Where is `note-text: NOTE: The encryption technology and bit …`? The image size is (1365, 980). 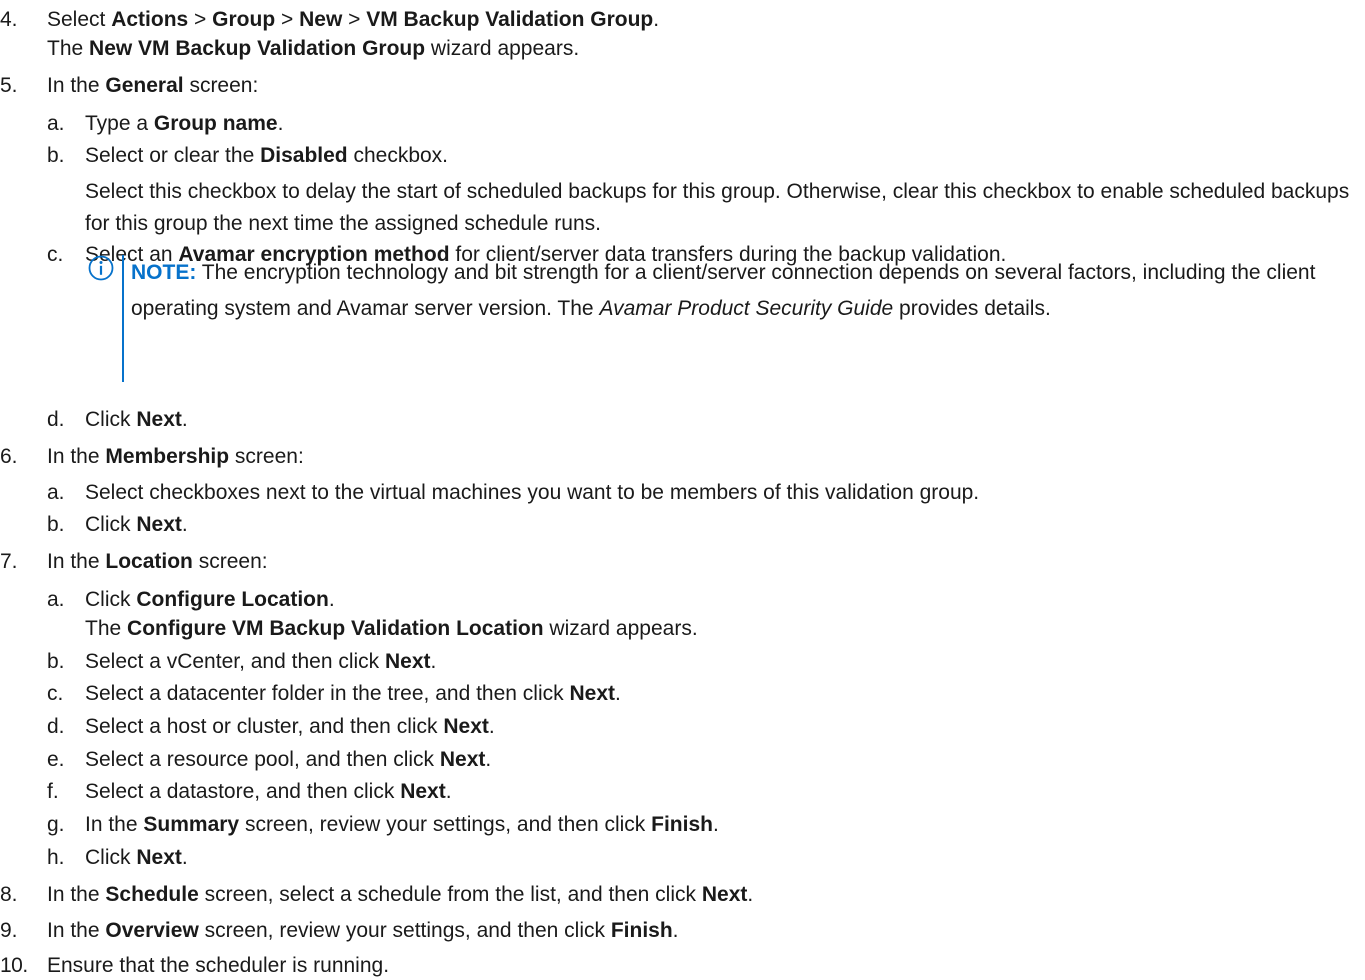
note-text: NOTE: The encryption technology and bit … is located at coordinates (723, 290).